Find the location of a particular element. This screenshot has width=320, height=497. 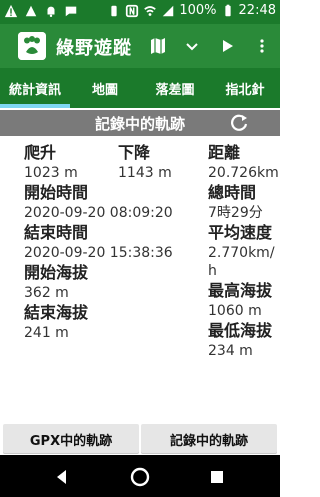

stat-value: 241 m is located at coordinates (46, 333).